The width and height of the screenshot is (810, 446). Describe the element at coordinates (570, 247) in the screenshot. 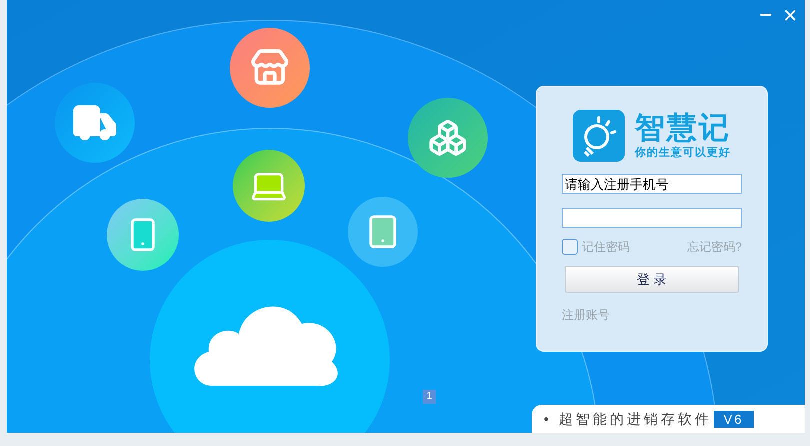

I see `remember-checkbox` at that location.